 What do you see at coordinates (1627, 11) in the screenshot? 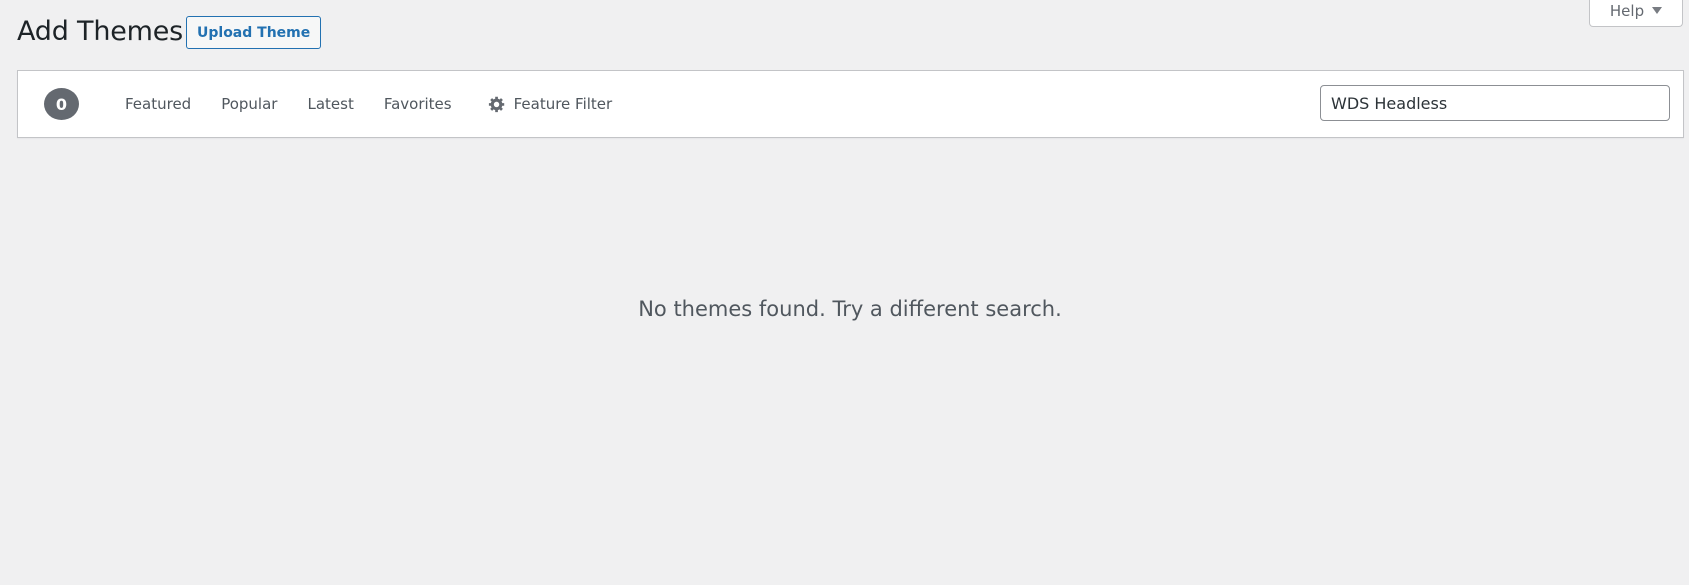
I see `help-label: Help` at bounding box center [1627, 11].